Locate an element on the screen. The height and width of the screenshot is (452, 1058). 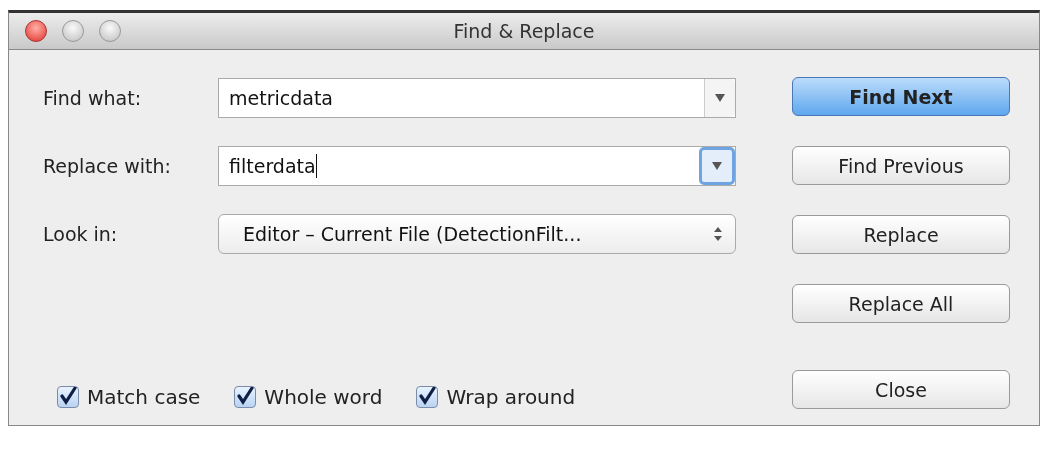
dialog-button: Find Next is located at coordinates (901, 96).